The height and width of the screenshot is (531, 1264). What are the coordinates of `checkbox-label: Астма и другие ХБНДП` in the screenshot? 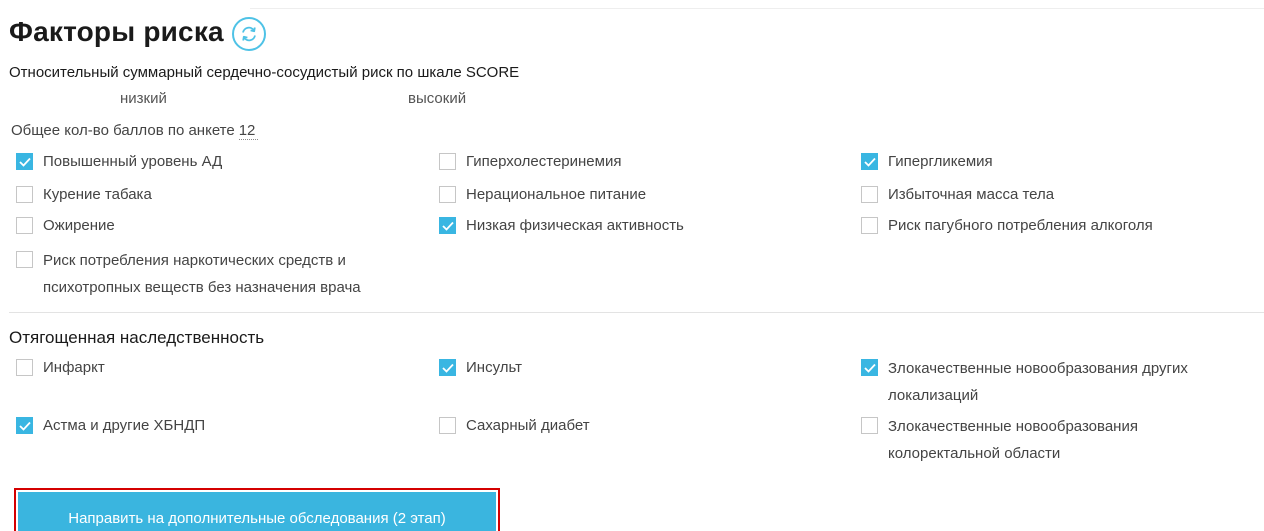 It's located at (124, 425).